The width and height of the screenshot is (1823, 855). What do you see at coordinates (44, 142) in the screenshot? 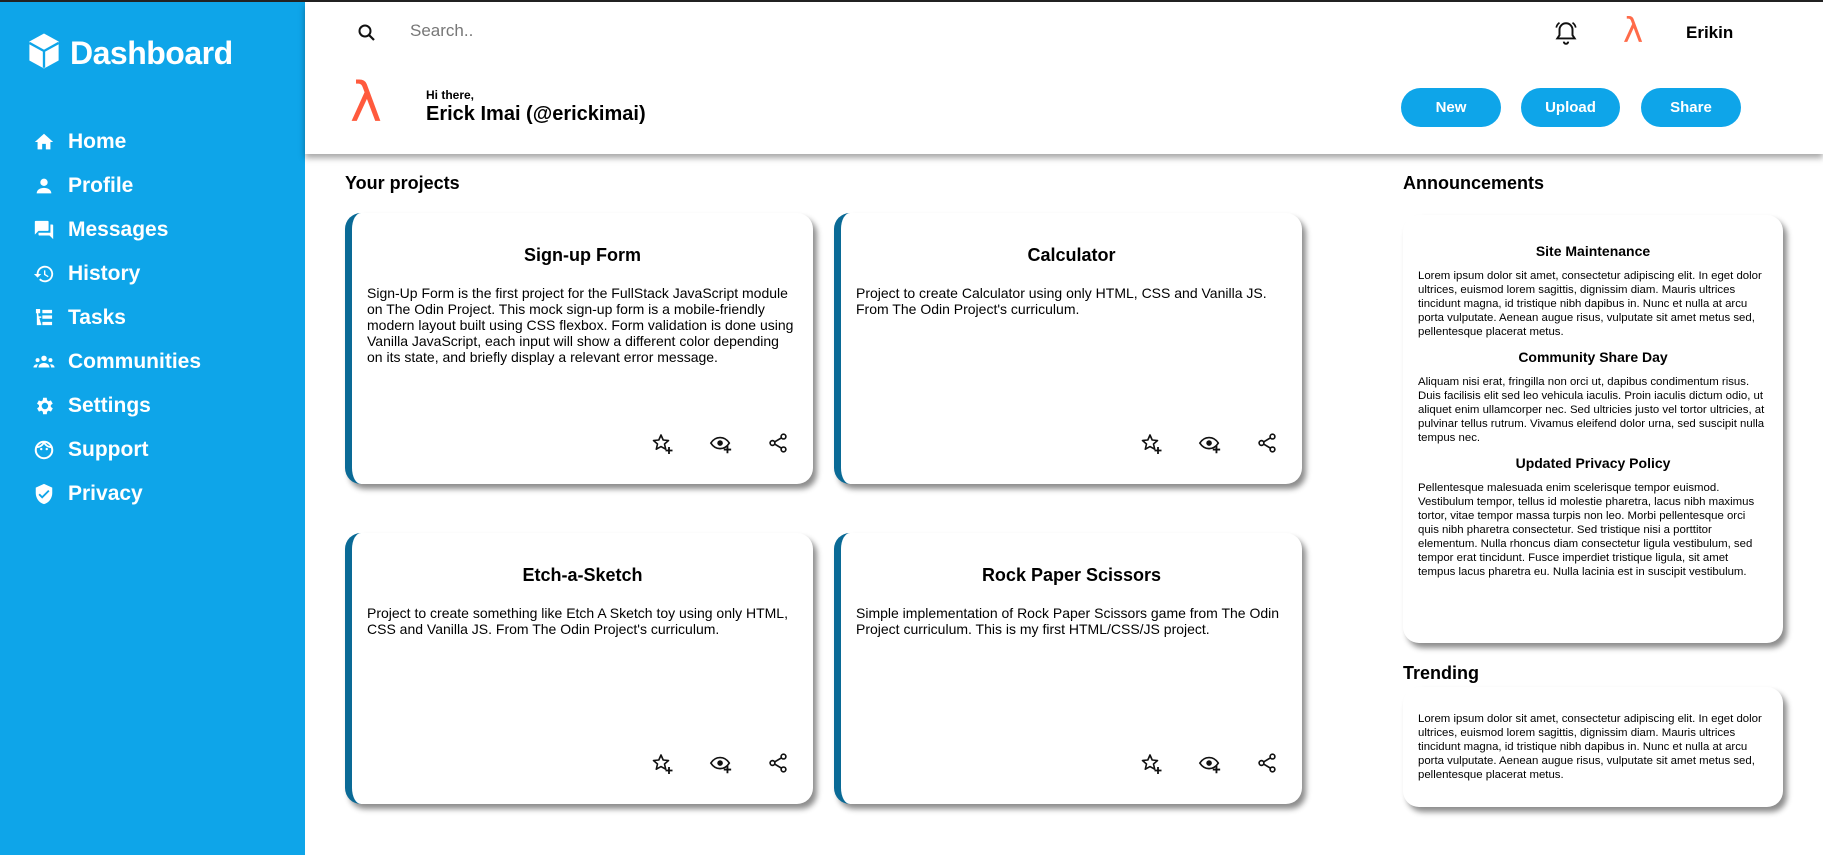
I see `home-icon` at bounding box center [44, 142].